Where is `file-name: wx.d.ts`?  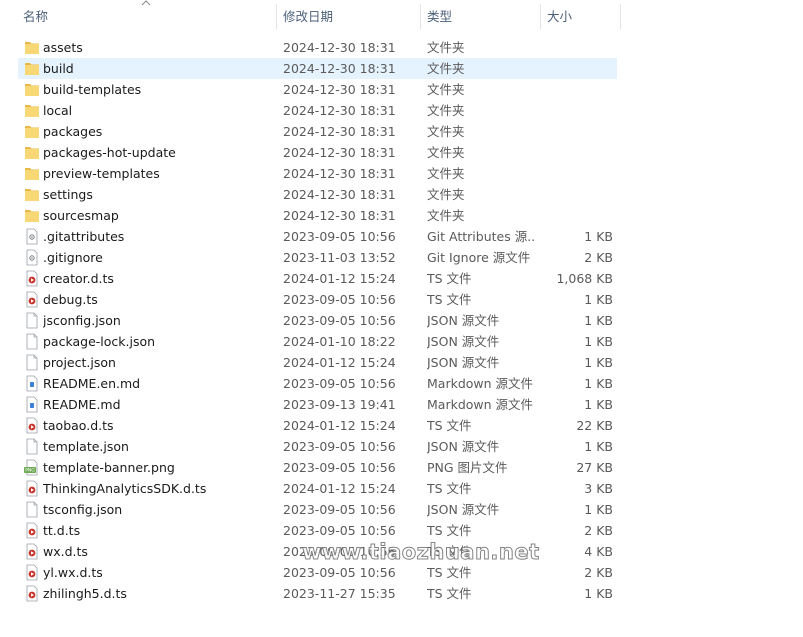
file-name: wx.d.ts is located at coordinates (65, 551).